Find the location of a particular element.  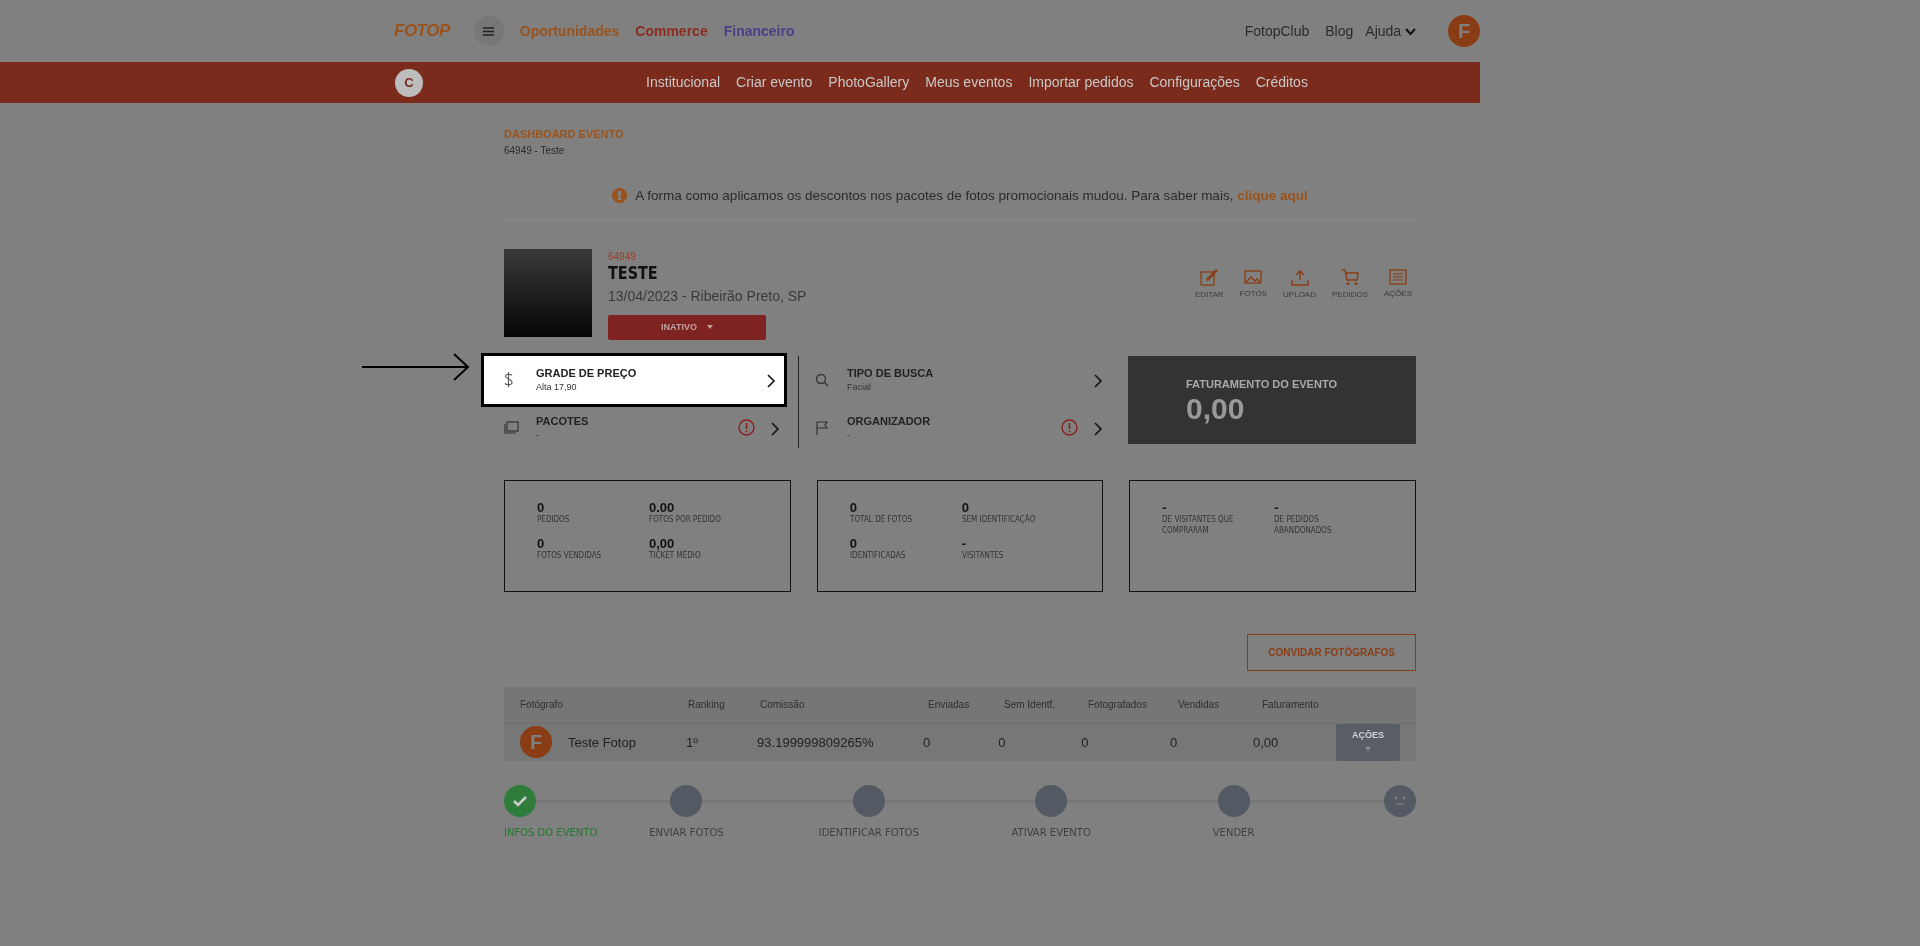

column-header: Fotógrafo is located at coordinates (542, 705).